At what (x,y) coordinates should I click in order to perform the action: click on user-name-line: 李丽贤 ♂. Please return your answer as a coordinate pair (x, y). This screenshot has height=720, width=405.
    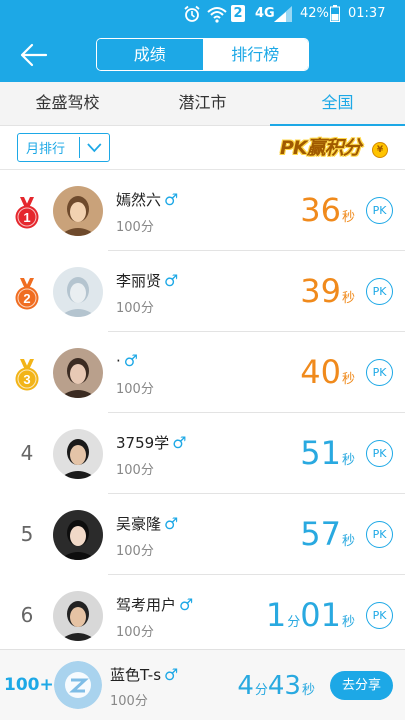
    Looking at the image, I should click on (147, 280).